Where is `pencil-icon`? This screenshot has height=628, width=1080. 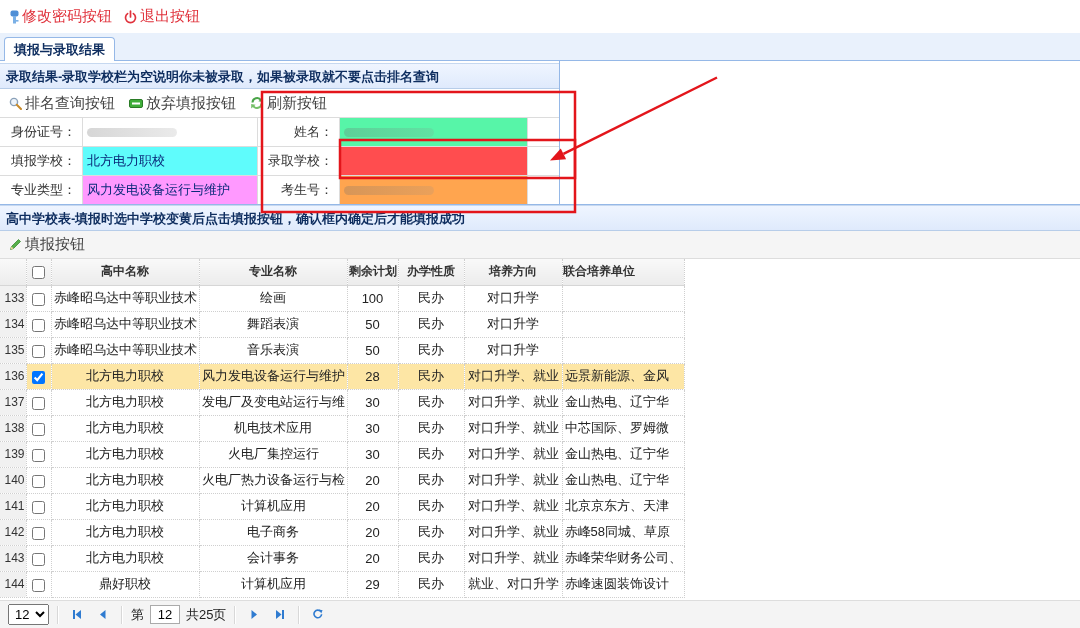 pencil-icon is located at coordinates (15, 244).